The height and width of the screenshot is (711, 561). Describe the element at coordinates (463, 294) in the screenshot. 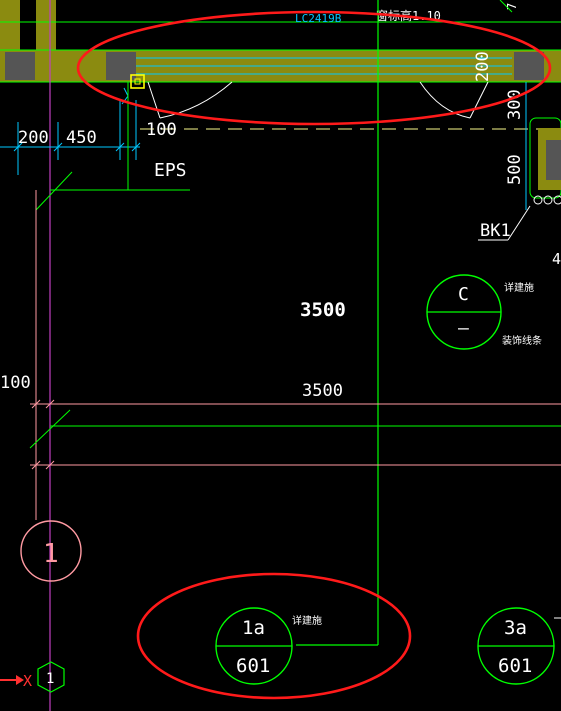

I see `callout-c-top: C` at that location.